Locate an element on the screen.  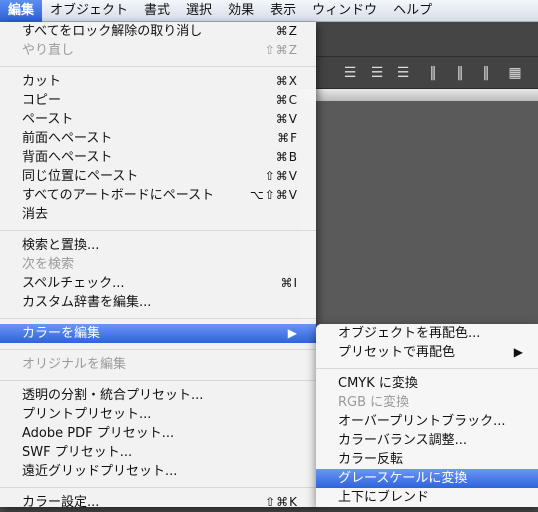
align-toolbar: ☰ ☰ ☰ ‖ ‖ ‖ ▦ is located at coordinates (419, 73).